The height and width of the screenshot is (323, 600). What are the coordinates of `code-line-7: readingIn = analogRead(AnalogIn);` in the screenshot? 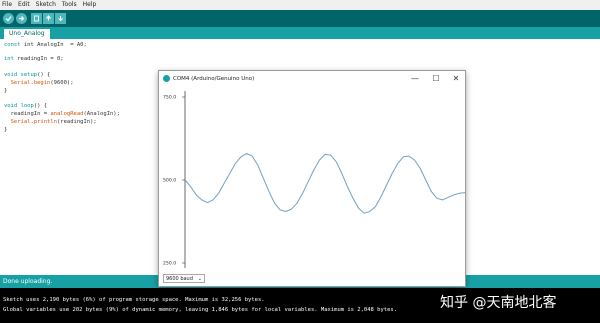 It's located at (62, 114).